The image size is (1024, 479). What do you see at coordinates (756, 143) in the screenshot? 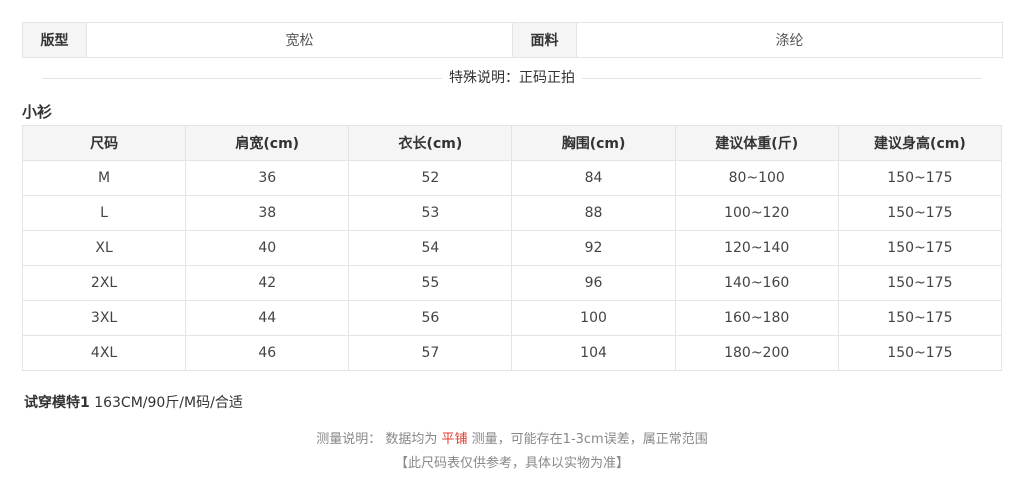
I see `header-weight: 建议体重(斤)` at bounding box center [756, 143].